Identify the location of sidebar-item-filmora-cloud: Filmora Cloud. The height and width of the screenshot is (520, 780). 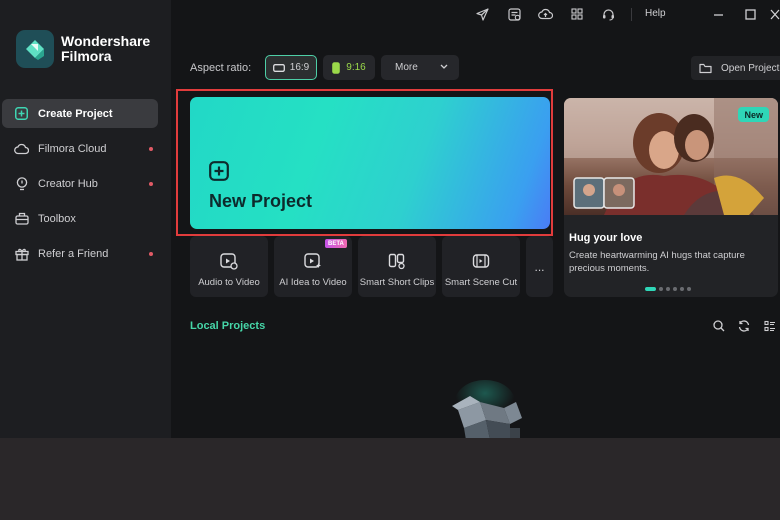
(80, 148).